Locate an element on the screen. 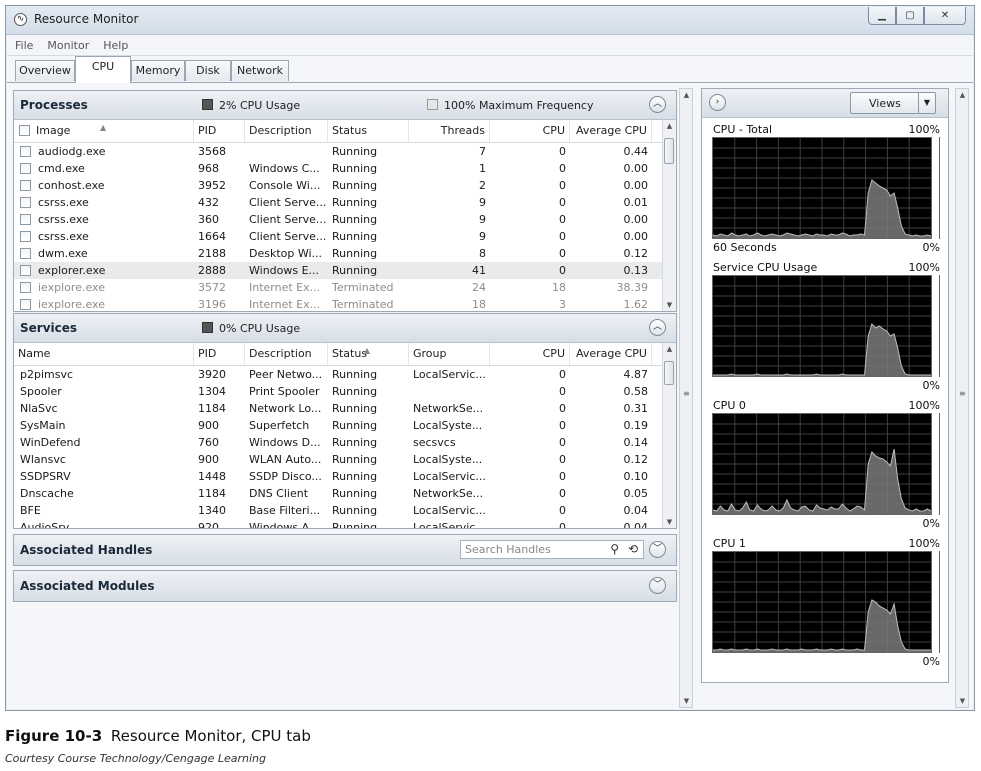  left-pane-scrollbar: ▲ ≡ ▼ is located at coordinates (686, 398).